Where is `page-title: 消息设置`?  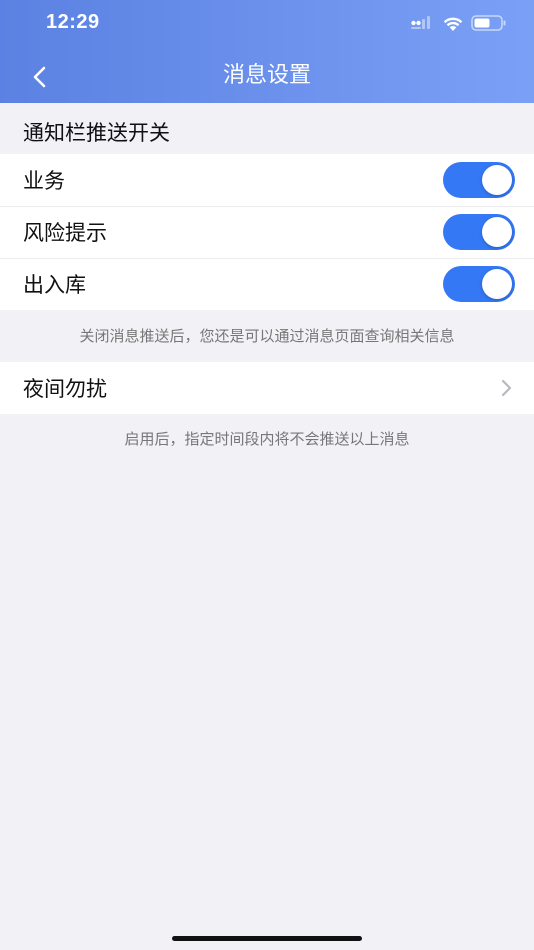
page-title: 消息设置 is located at coordinates (266, 75).